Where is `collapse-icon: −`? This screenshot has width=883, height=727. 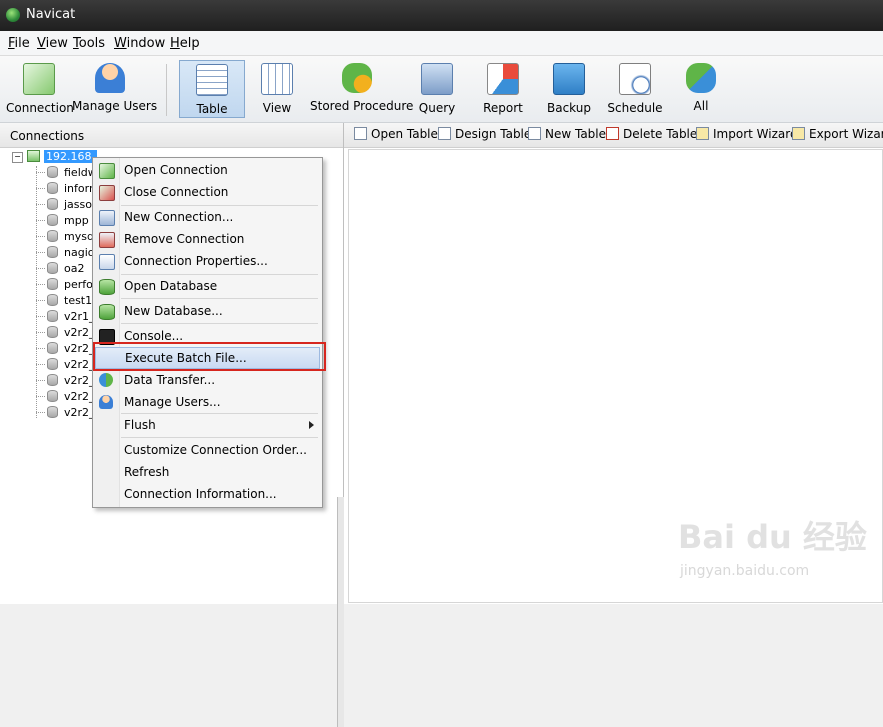
collapse-icon: − is located at coordinates (17, 157).